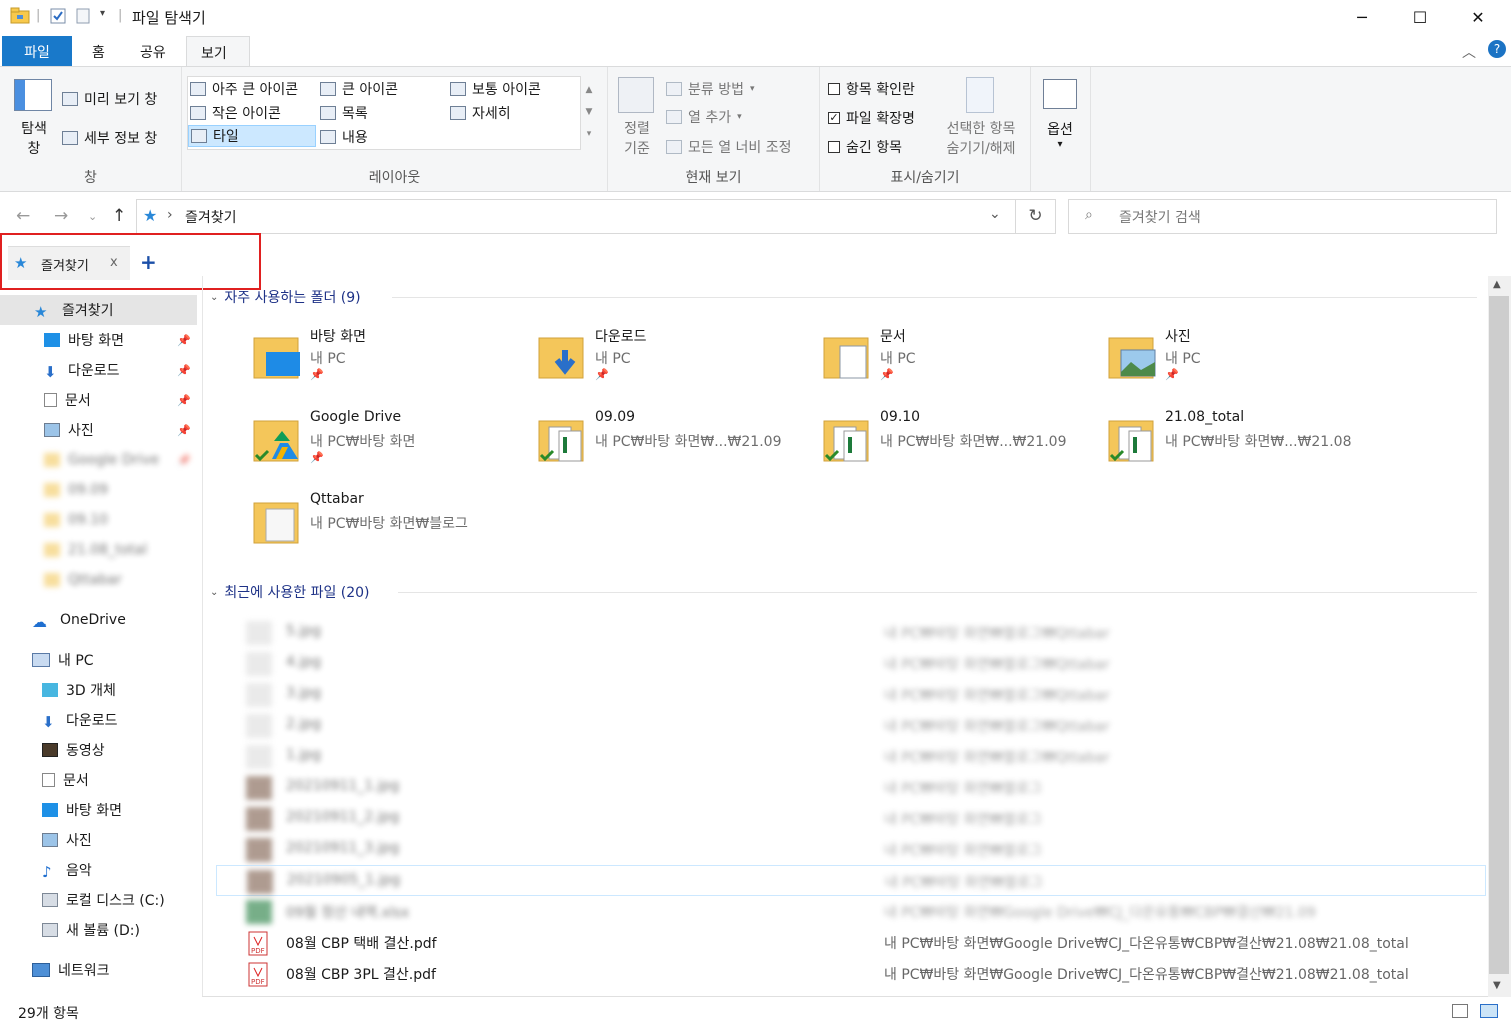  I want to click on sort-by-button: 정렬 기준, so click(637, 139).